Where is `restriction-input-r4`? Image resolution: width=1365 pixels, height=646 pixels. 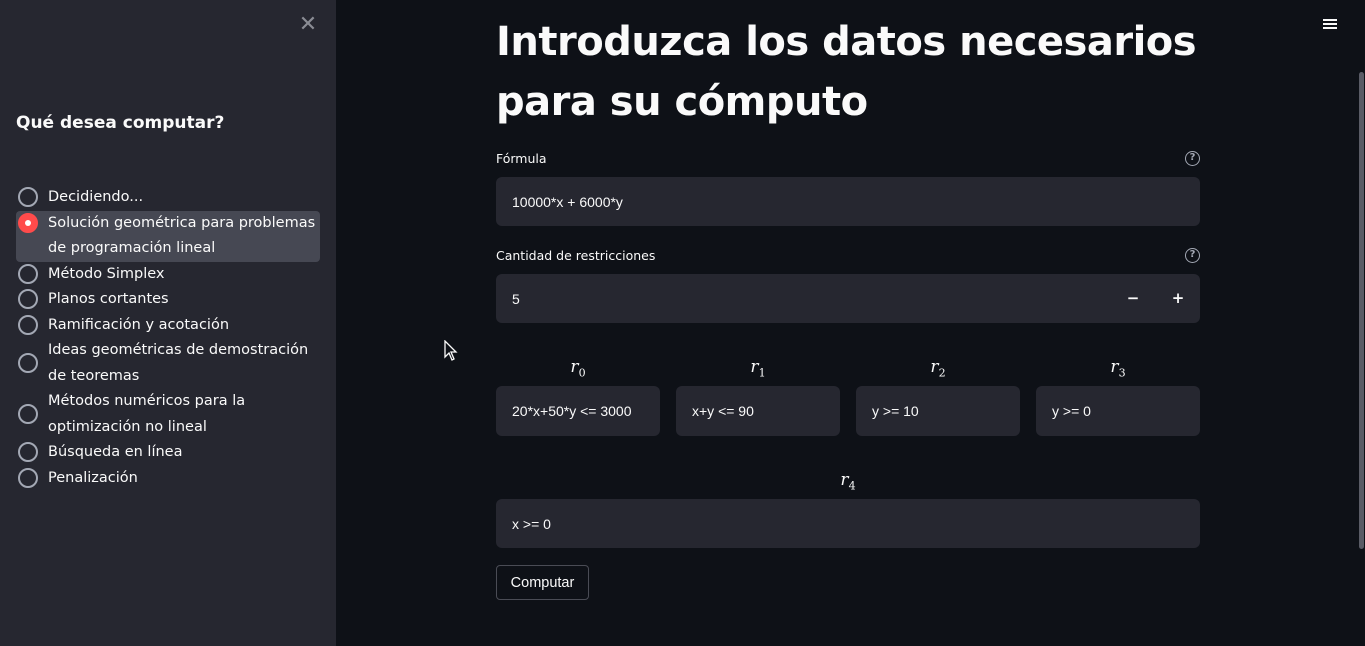
restriction-input-r4 is located at coordinates (848, 523).